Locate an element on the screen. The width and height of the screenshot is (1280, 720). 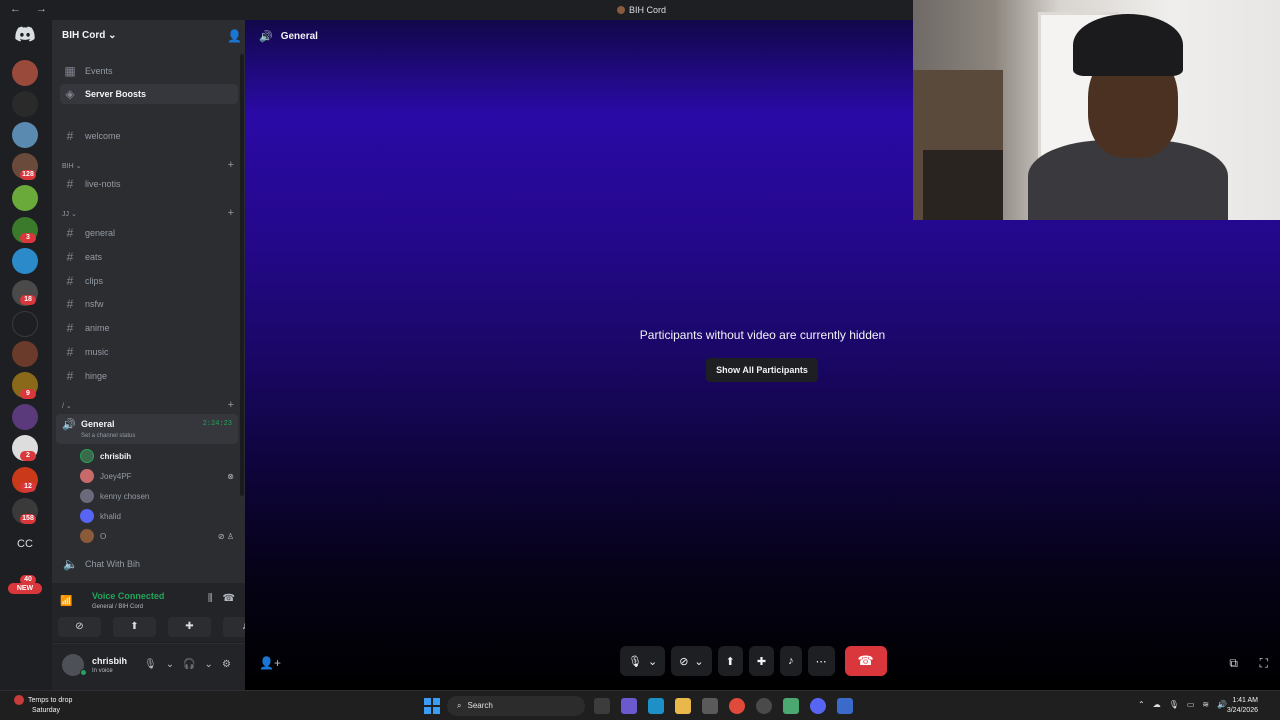
camera-button: ⊘ ⌄ is located at coordinates (691, 661).